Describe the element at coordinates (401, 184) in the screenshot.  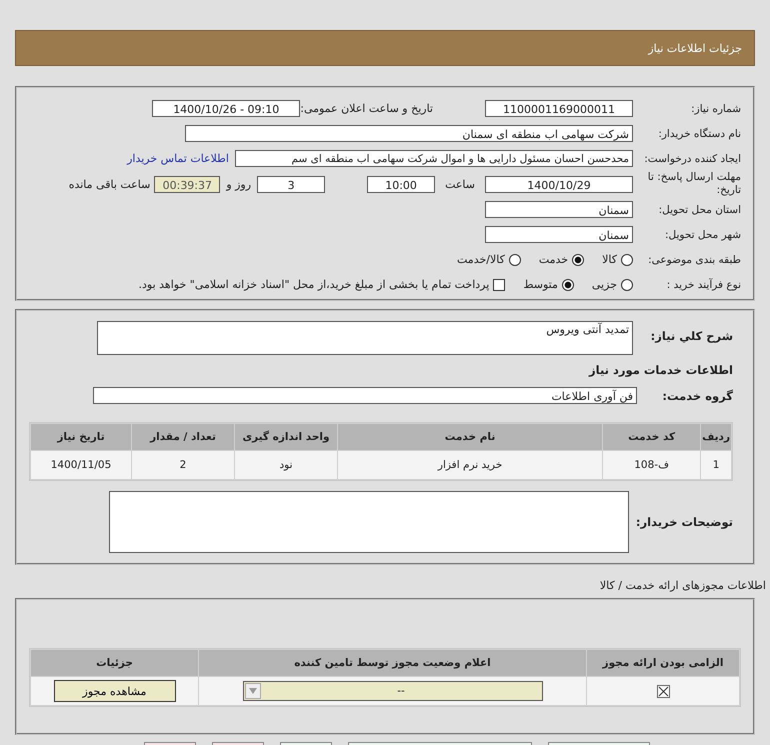
I see `deadline-time-field: 10:00` at that location.